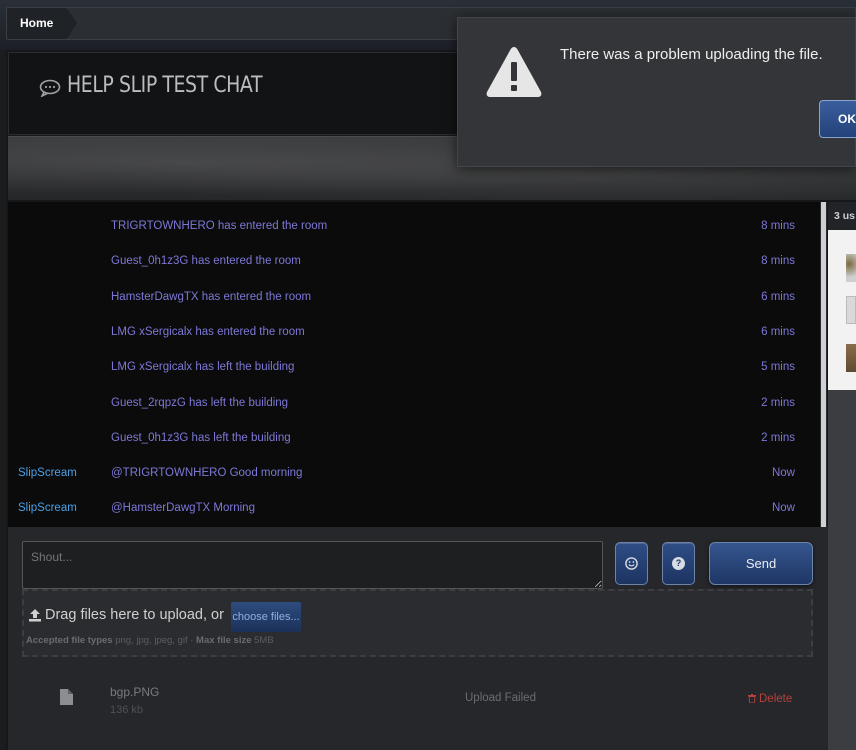  Describe the element at coordinates (127, 710) in the screenshot. I see `file-size: 136 kb` at that location.